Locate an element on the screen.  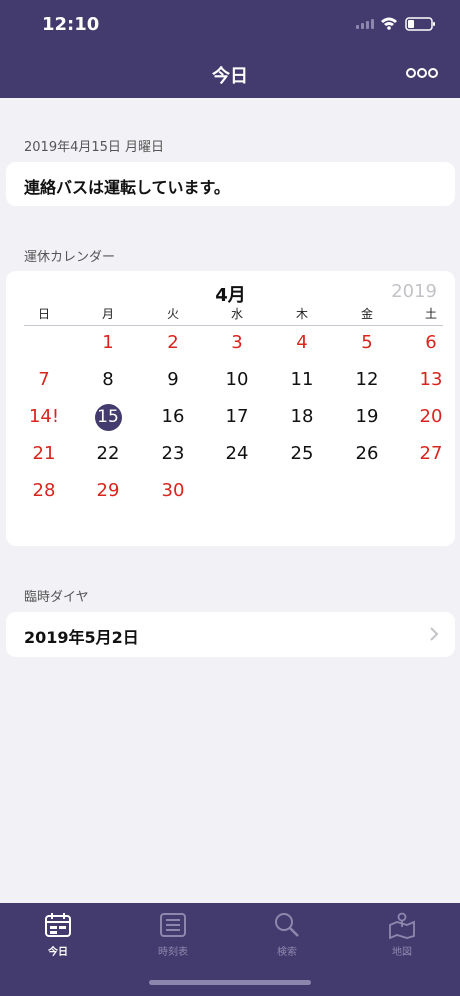
signal-icon is located at coordinates (365, 24).